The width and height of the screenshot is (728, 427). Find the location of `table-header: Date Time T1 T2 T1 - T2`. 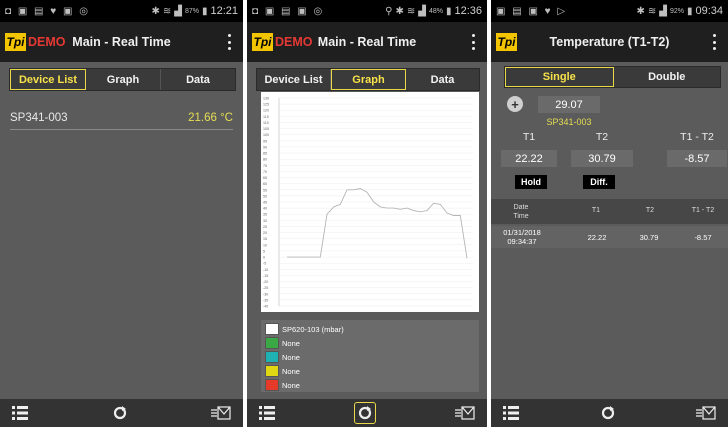

table-header: Date Time T1 T2 T1 - T2 is located at coordinates (609, 211).